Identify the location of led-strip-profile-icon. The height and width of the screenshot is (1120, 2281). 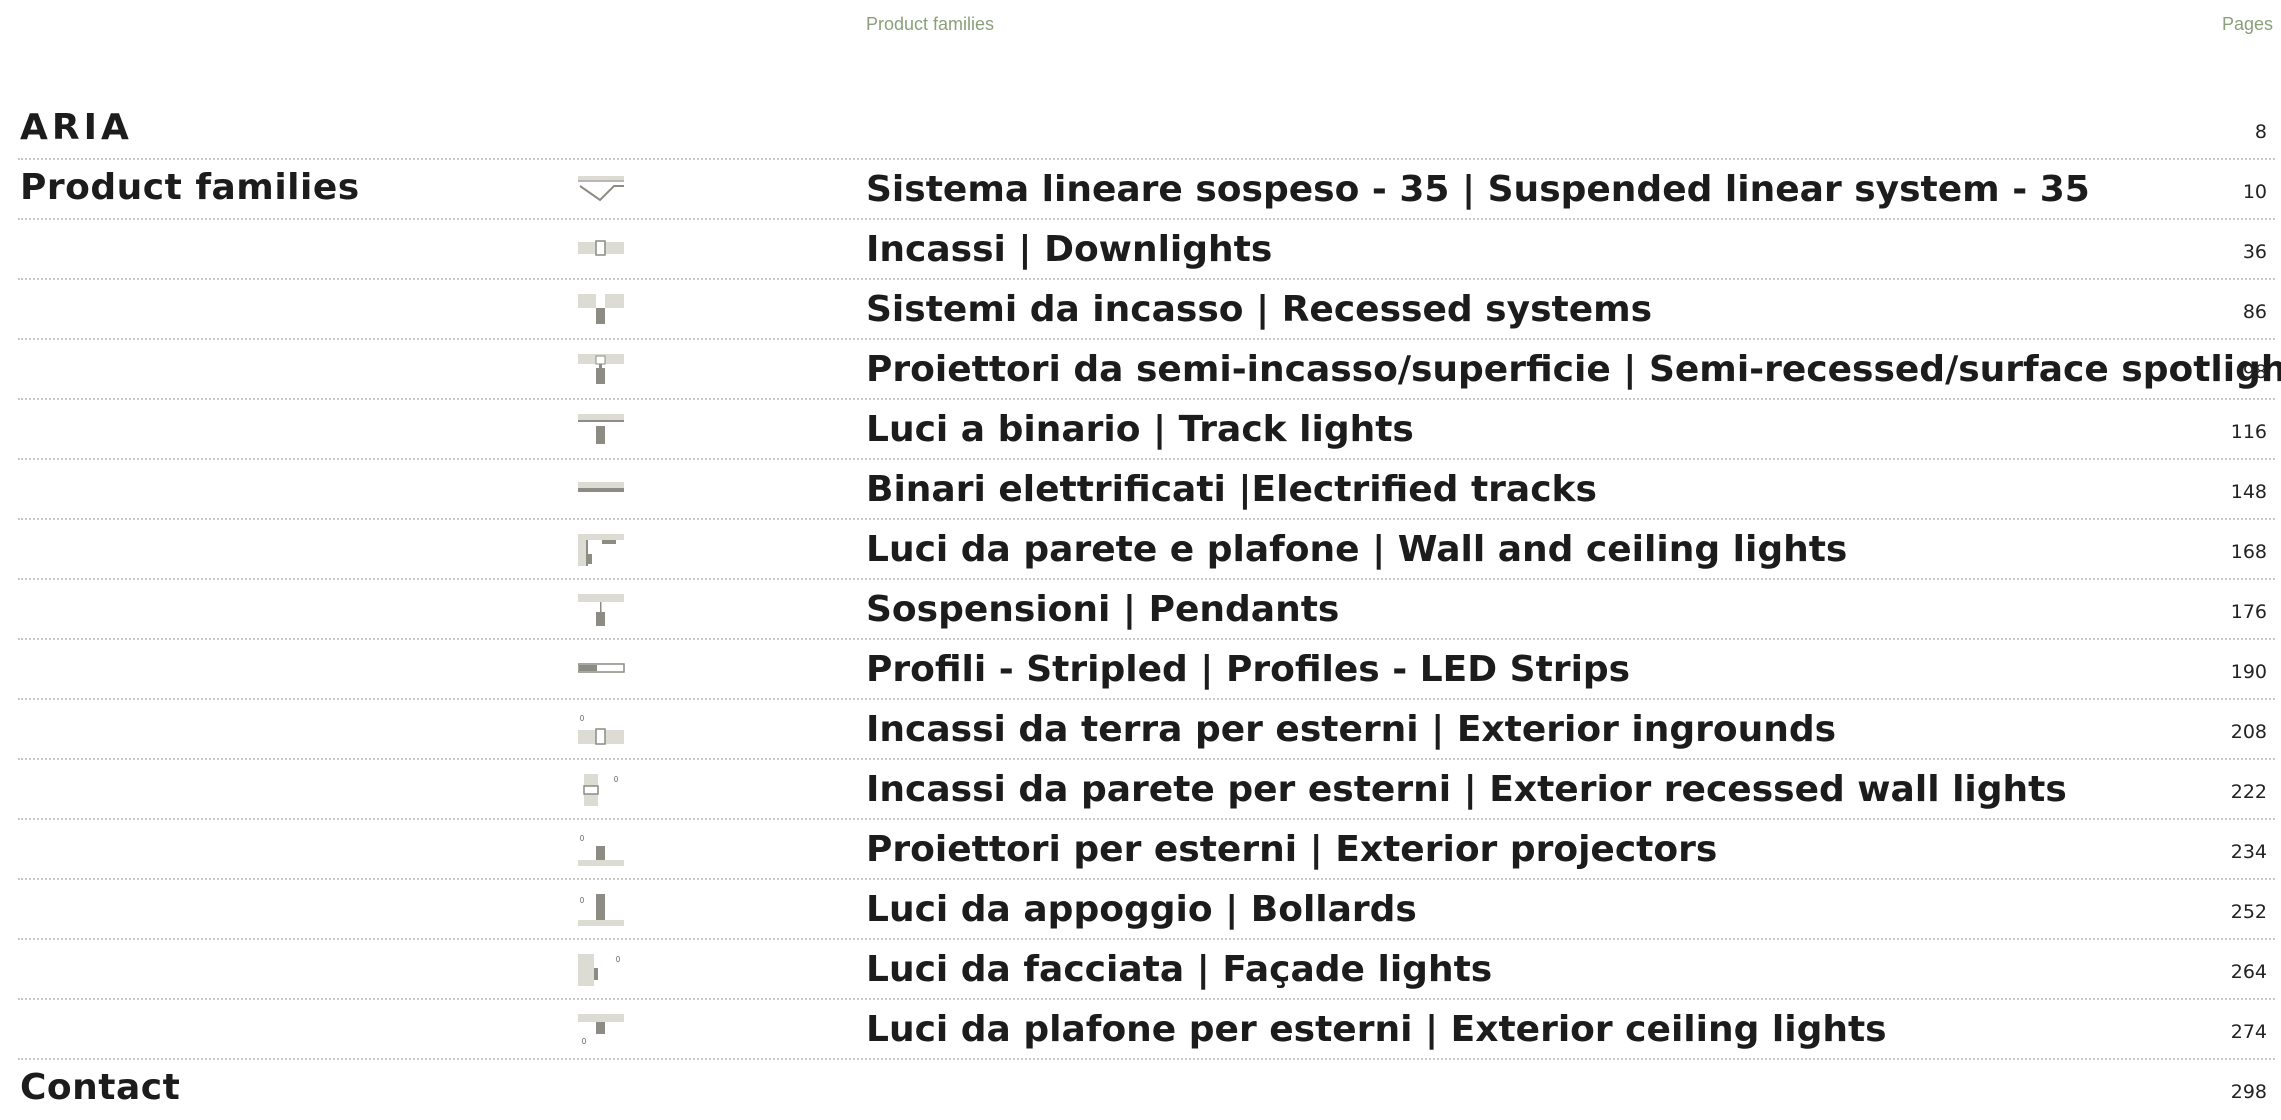
(601, 668).